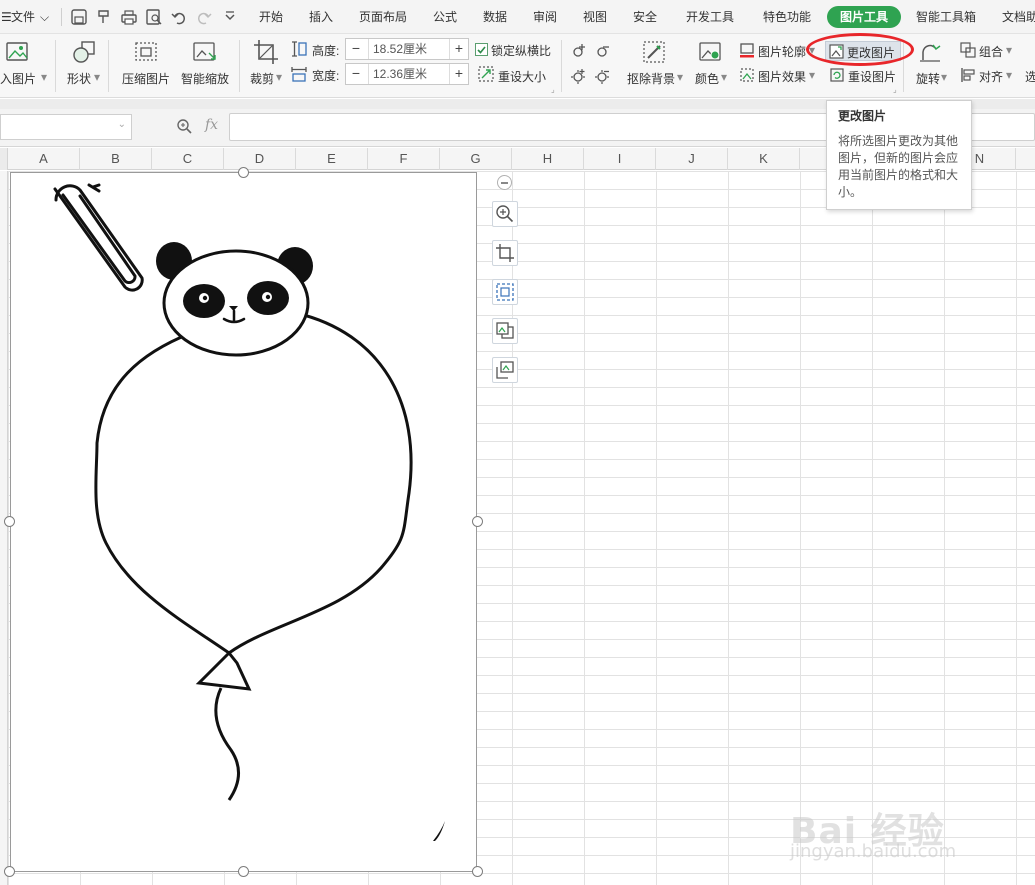 This screenshot has height=885, width=1035. I want to click on column-header: A, so click(44, 159).